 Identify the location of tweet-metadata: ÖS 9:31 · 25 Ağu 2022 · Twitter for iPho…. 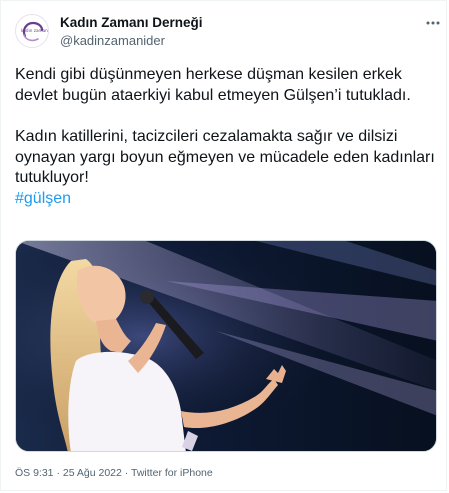
(114, 473).